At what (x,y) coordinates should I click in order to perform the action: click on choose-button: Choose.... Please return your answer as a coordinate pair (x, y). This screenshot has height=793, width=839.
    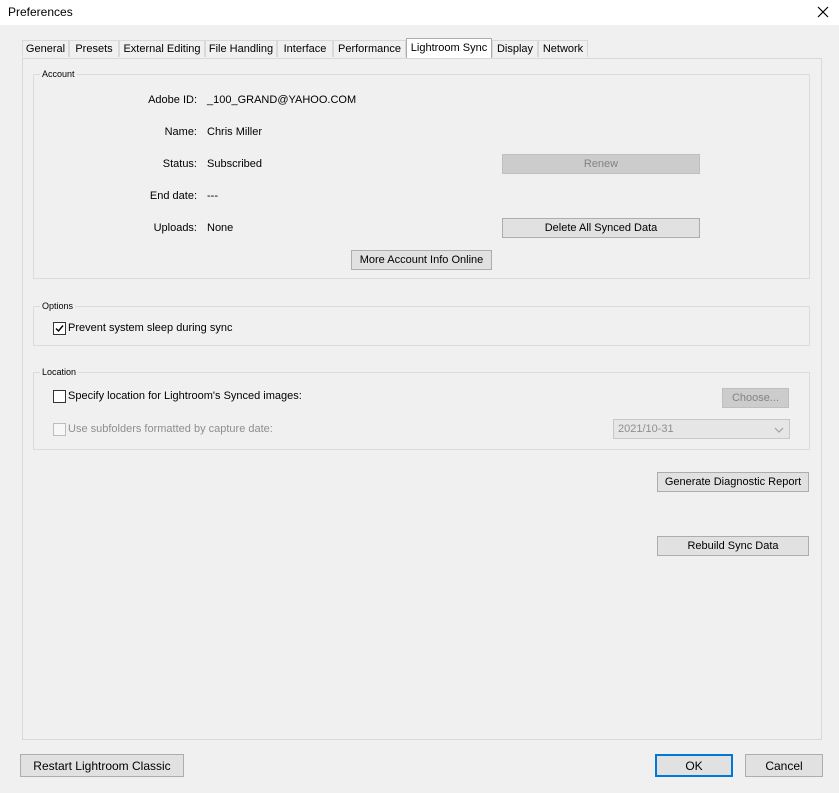
    Looking at the image, I should click on (755, 398).